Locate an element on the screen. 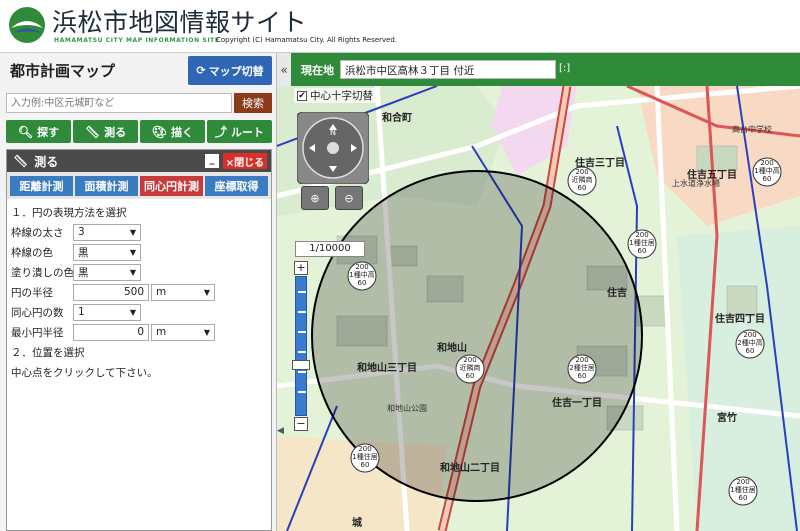 This screenshot has width=800, height=531. label-jichi: 和地山二丁目 is located at coordinates (469, 467).